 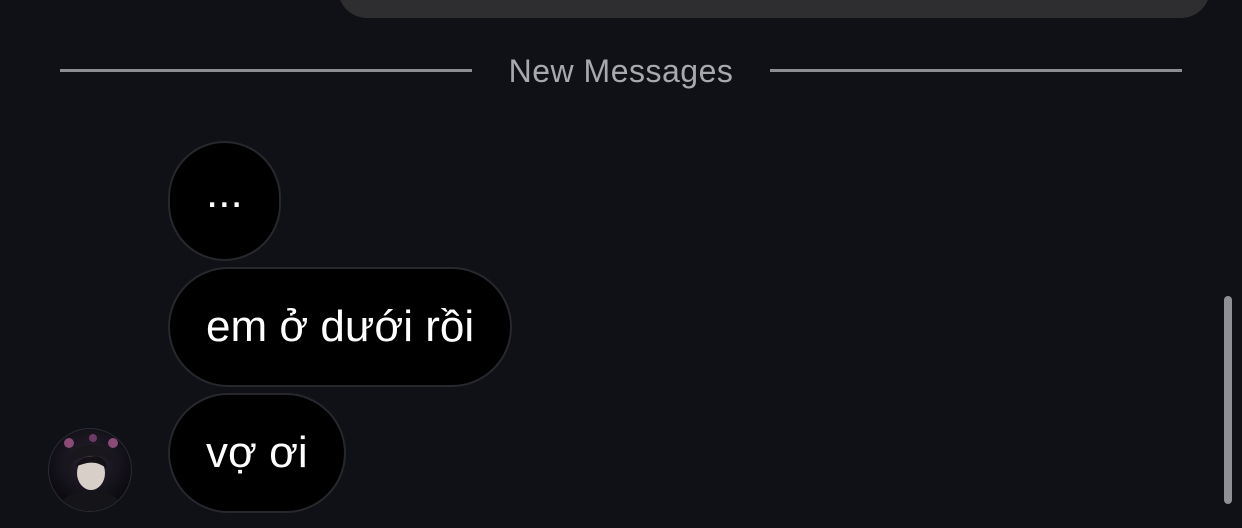 I want to click on sender-avatar, so click(x=90, y=470).